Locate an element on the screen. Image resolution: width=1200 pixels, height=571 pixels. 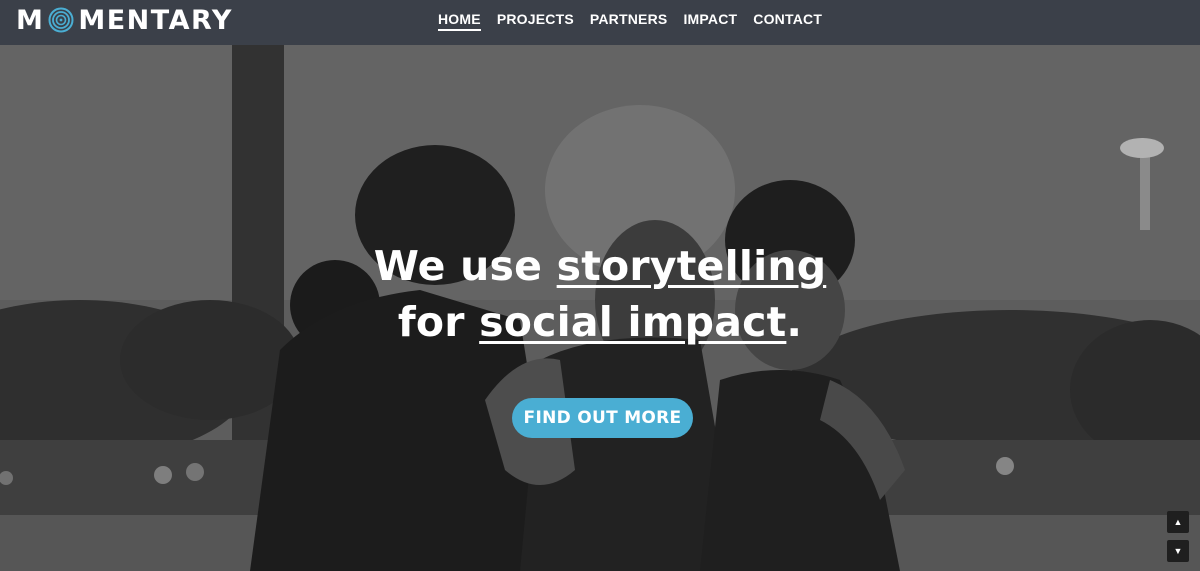
logo-letters-rest: MENTARY is located at coordinates (155, 20).